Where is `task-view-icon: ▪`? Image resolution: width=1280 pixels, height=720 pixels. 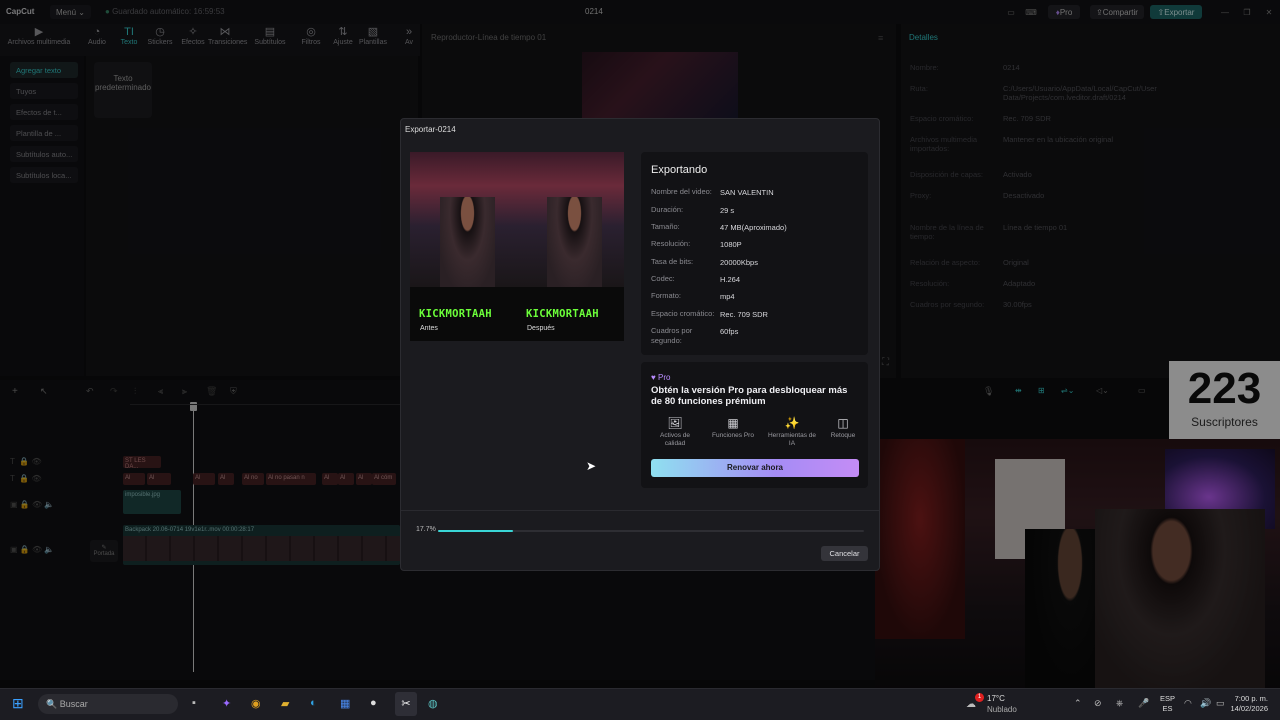 task-view-icon: ▪ is located at coordinates (194, 703).